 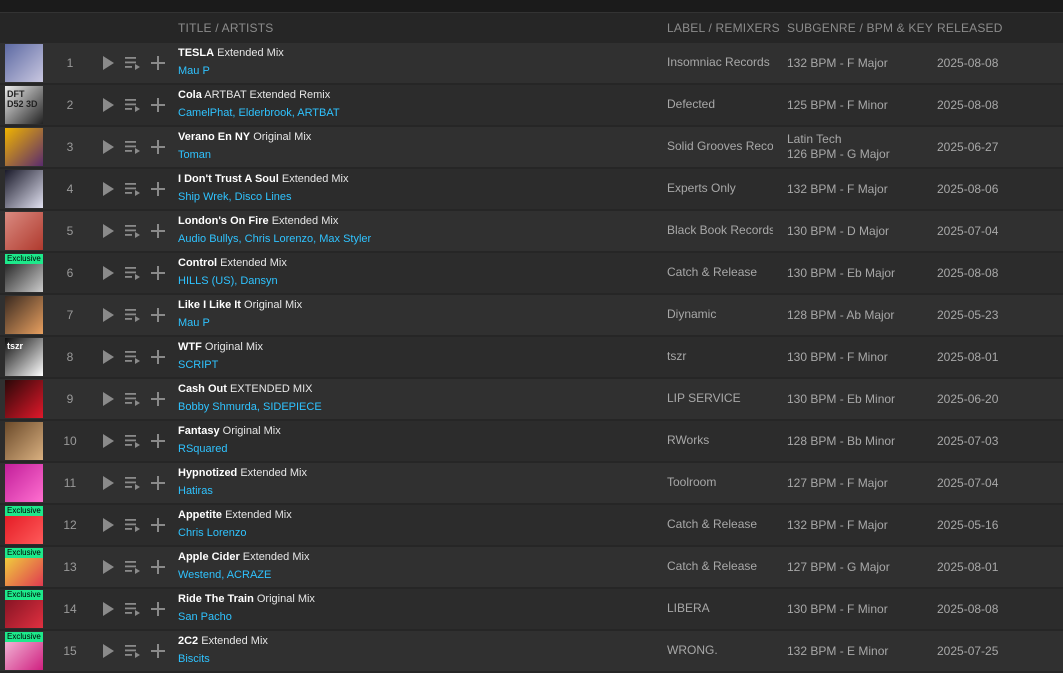 What do you see at coordinates (205, 617) in the screenshot?
I see `track-artists: San Pacho` at bounding box center [205, 617].